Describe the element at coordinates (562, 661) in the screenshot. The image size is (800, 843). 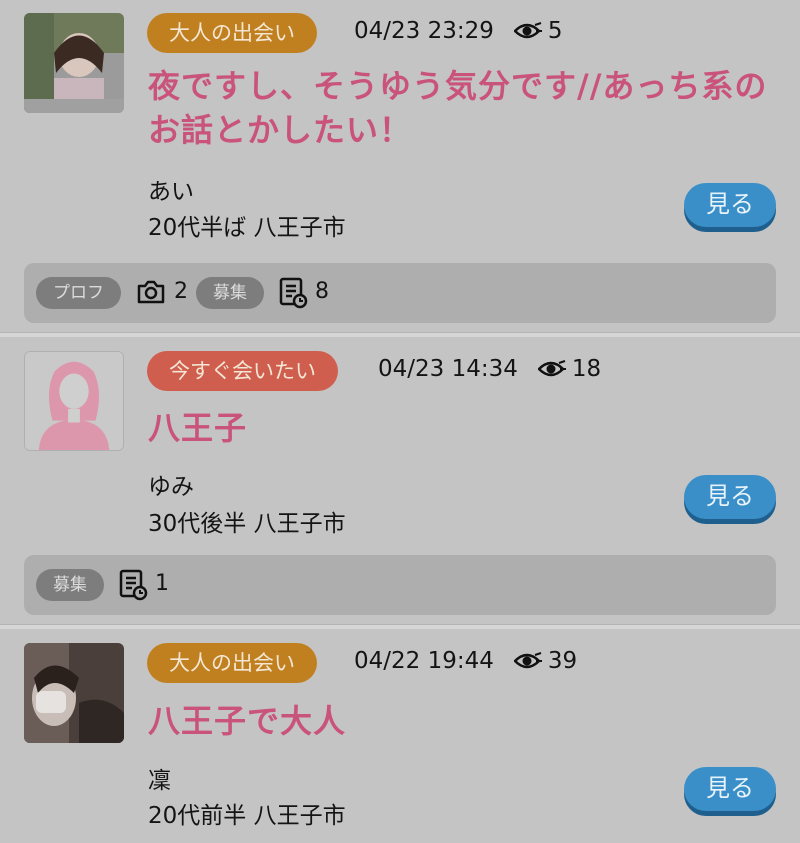
I see `view-count: 39` at that location.